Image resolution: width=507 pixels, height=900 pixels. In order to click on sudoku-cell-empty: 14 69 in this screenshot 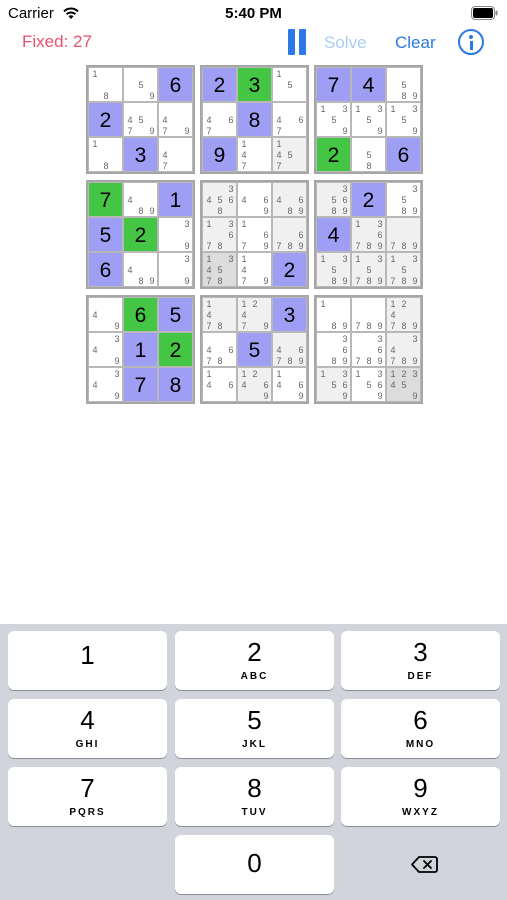, I will do `click(289, 384)`.